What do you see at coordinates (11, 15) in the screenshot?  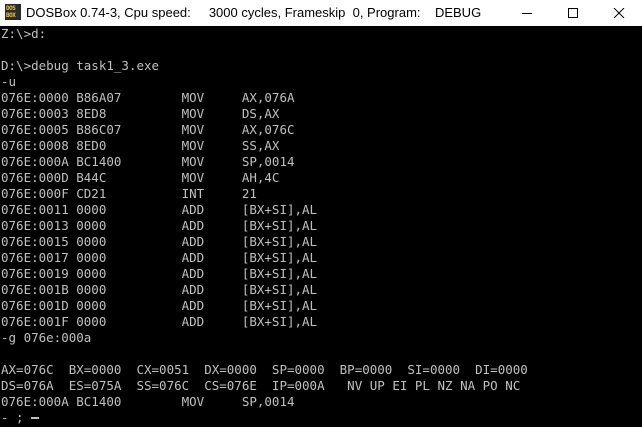 I see `icon-text-box: BOX` at bounding box center [11, 15].